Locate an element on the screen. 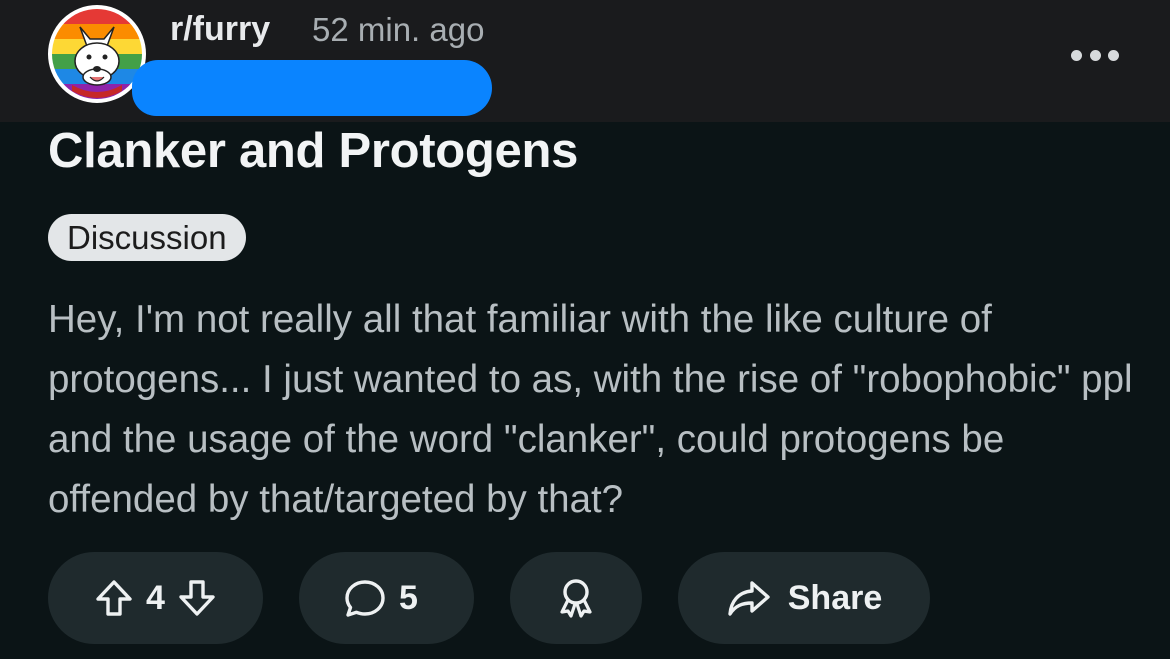 Image resolution: width=1170 pixels, height=659 pixels. vote-count: 4 is located at coordinates (155, 597).